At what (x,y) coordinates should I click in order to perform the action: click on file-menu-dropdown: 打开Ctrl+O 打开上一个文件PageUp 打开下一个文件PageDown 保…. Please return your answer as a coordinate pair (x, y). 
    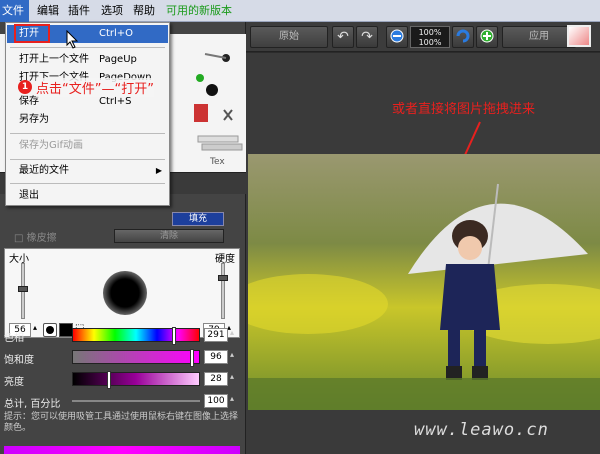
    Looking at the image, I should click on (87, 114).